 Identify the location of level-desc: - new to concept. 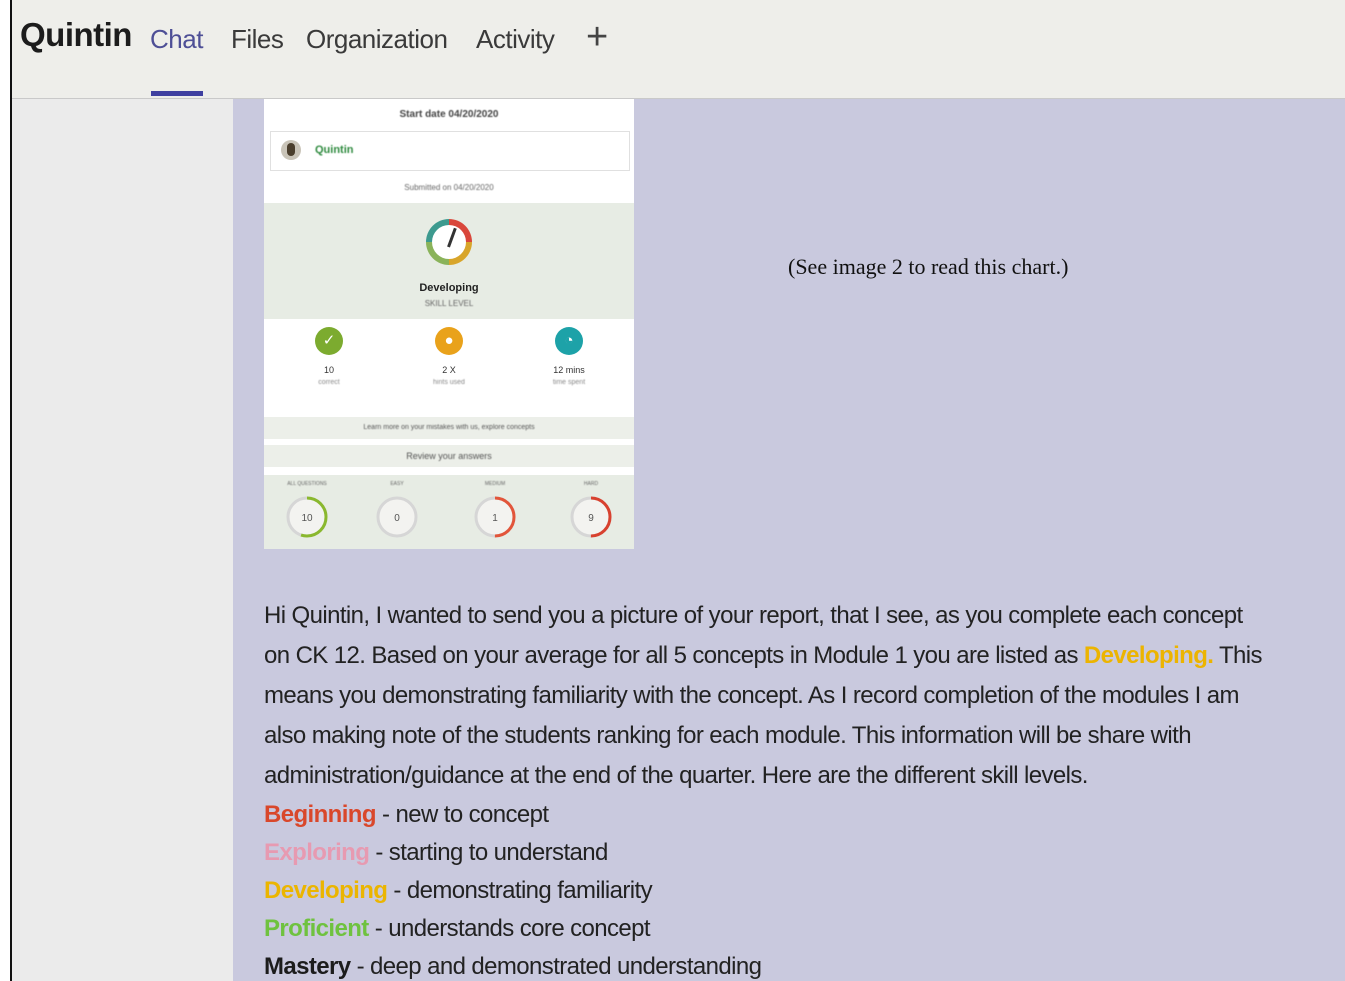
(462, 814).